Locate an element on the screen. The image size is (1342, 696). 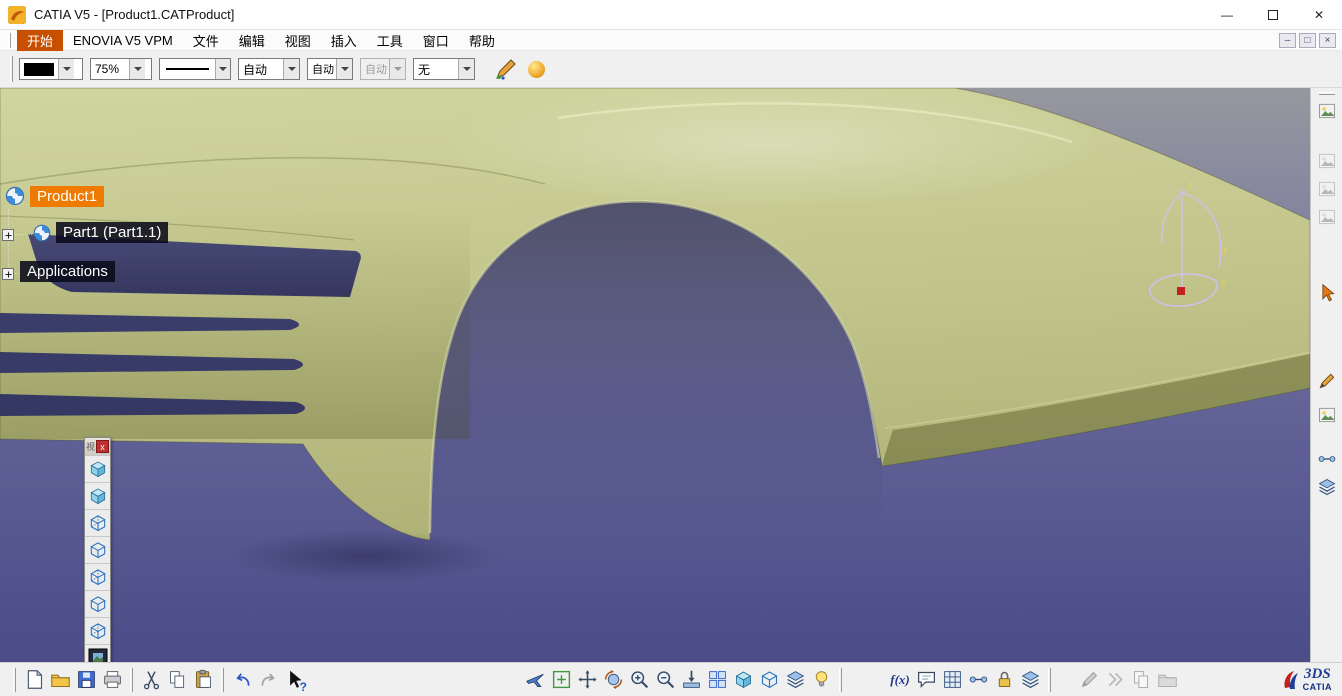
lock-button is located at coordinates (1004, 680).